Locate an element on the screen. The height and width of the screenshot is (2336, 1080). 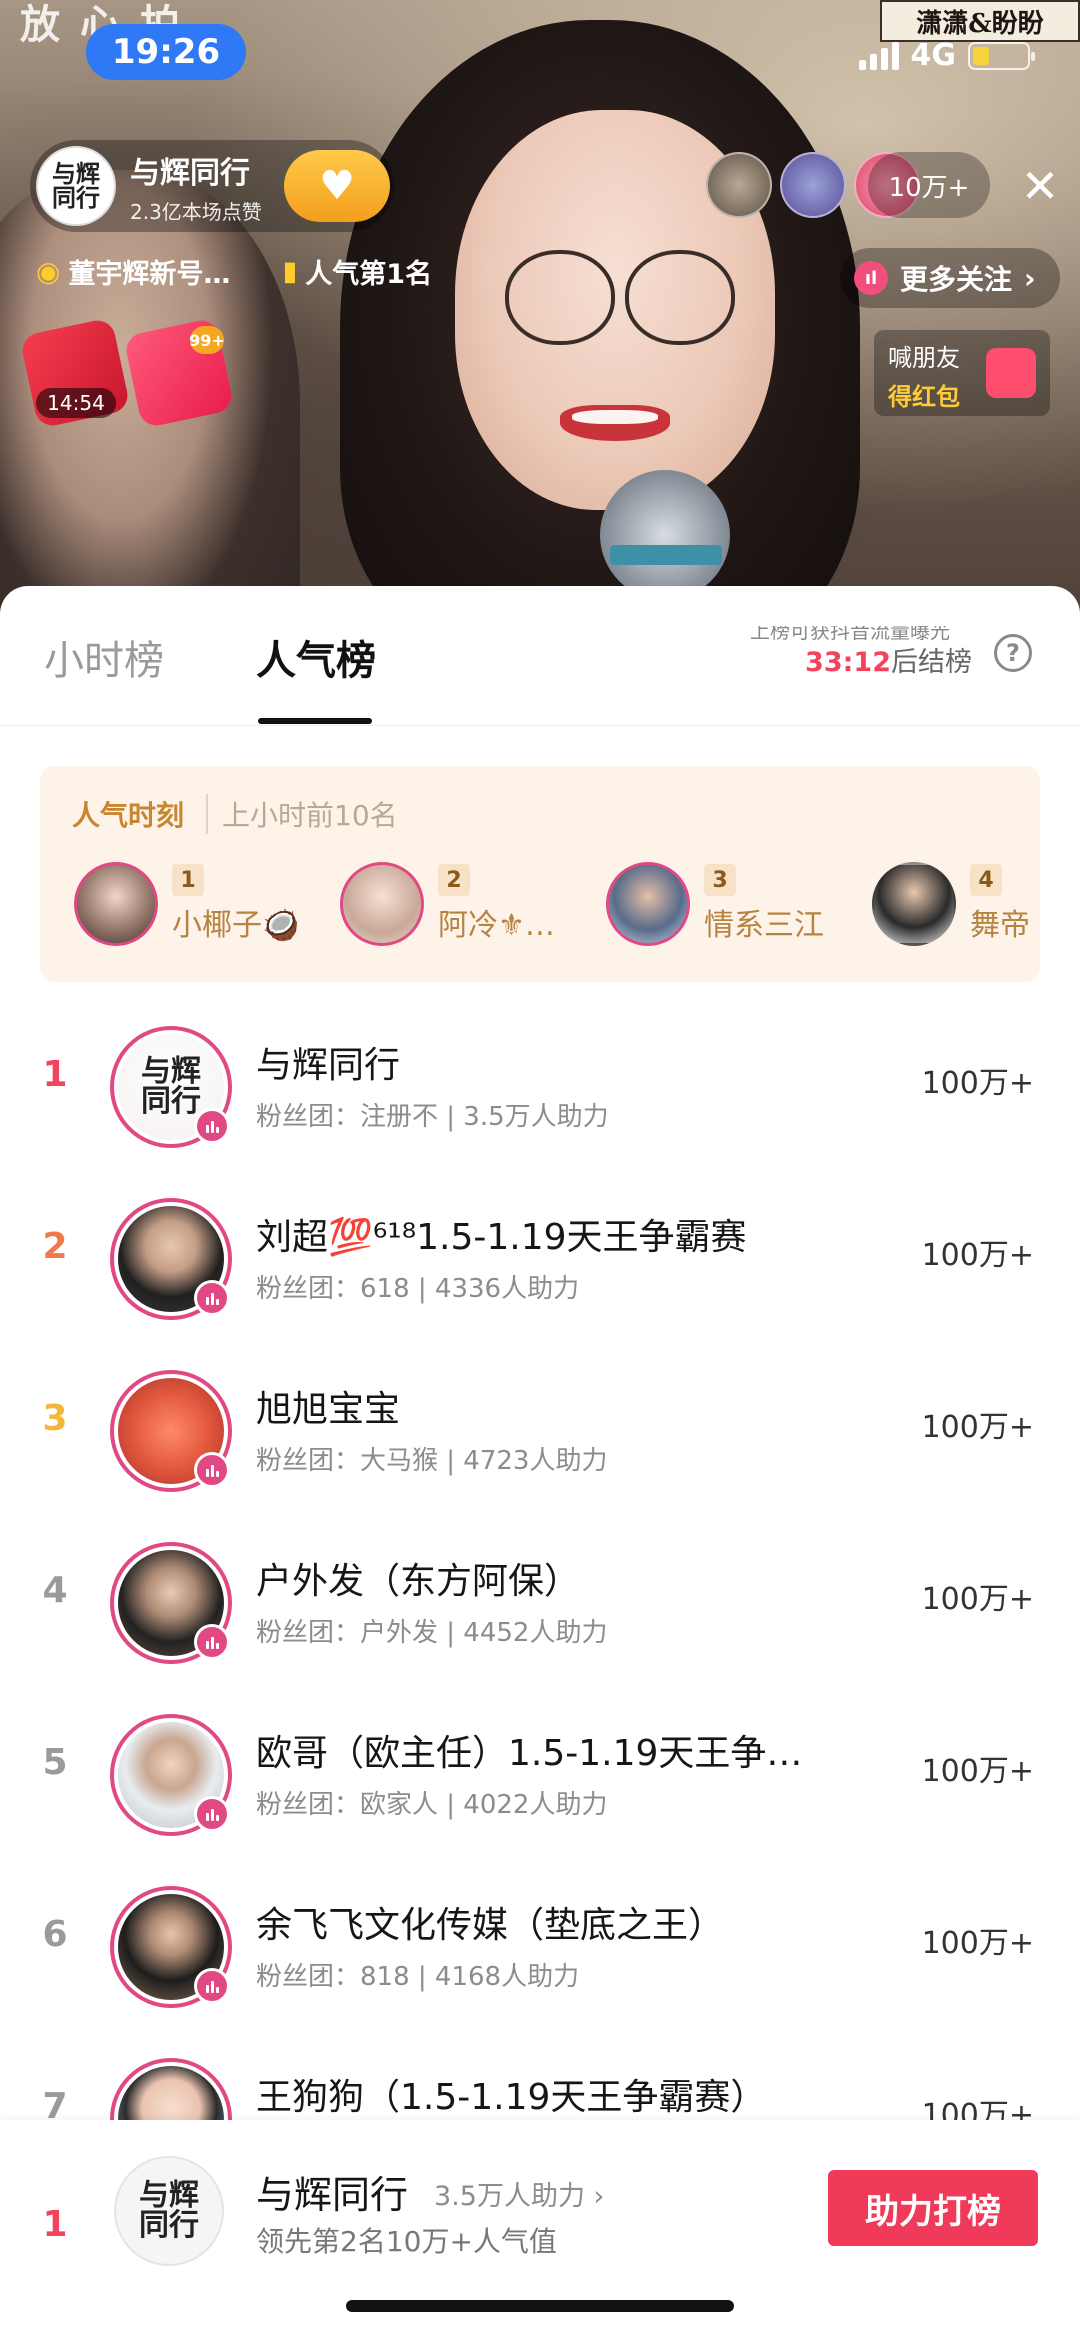
help-icon: ? is located at coordinates (1013, 653).